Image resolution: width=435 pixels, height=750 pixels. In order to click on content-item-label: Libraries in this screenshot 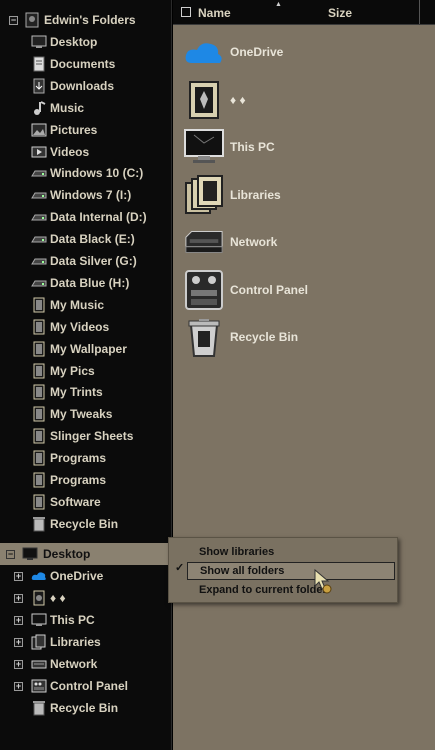, I will do `click(255, 195)`.